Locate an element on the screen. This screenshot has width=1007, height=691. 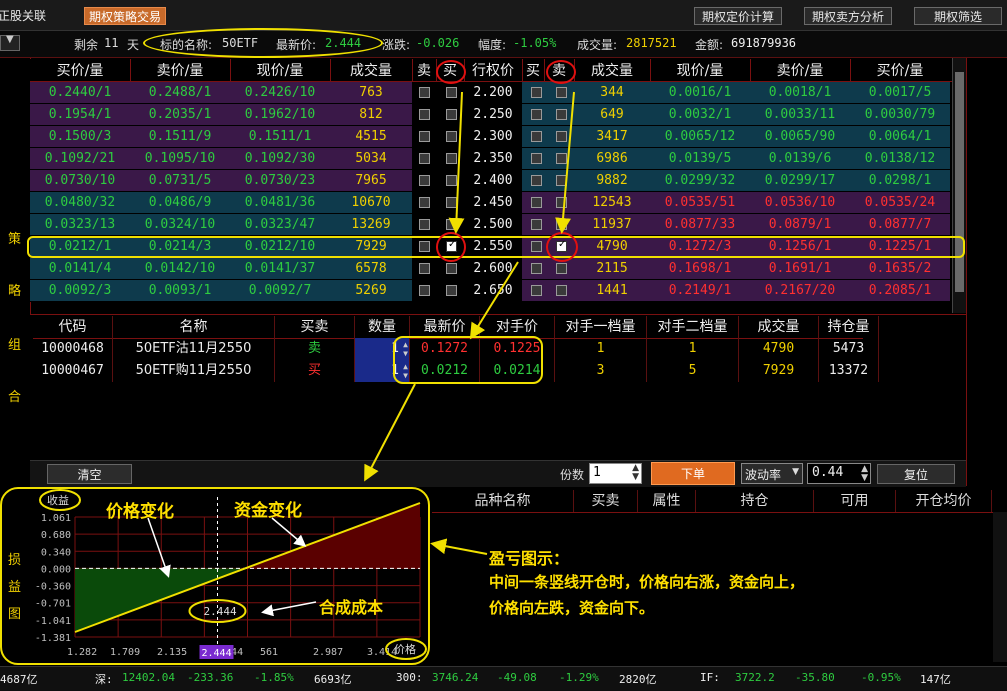
y-tick-label: -0.701 is located at coordinates (53, 604).